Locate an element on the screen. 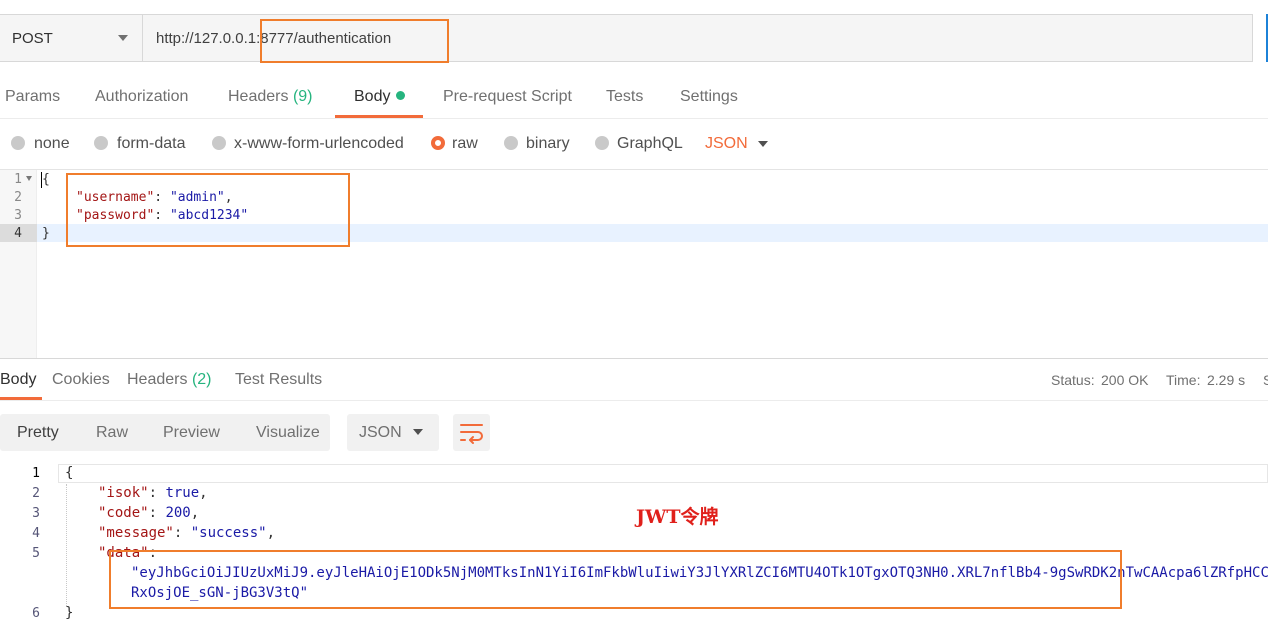  tab-authorization: Authorization is located at coordinates (141, 97).